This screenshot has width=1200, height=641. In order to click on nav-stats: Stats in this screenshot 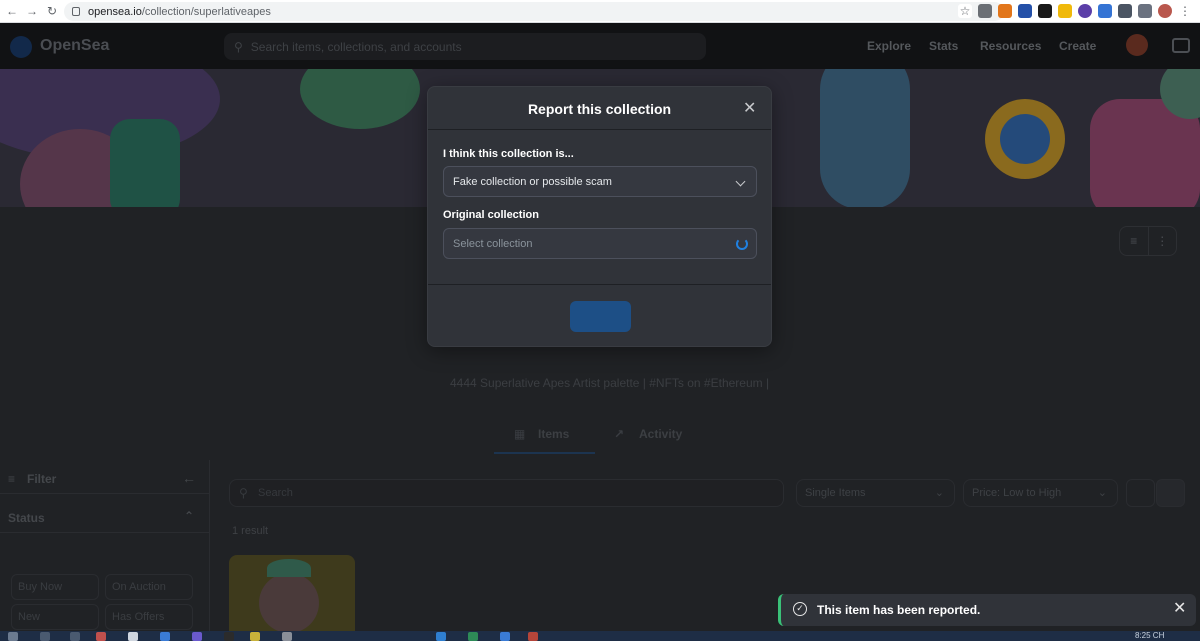, I will do `click(943, 46)`.